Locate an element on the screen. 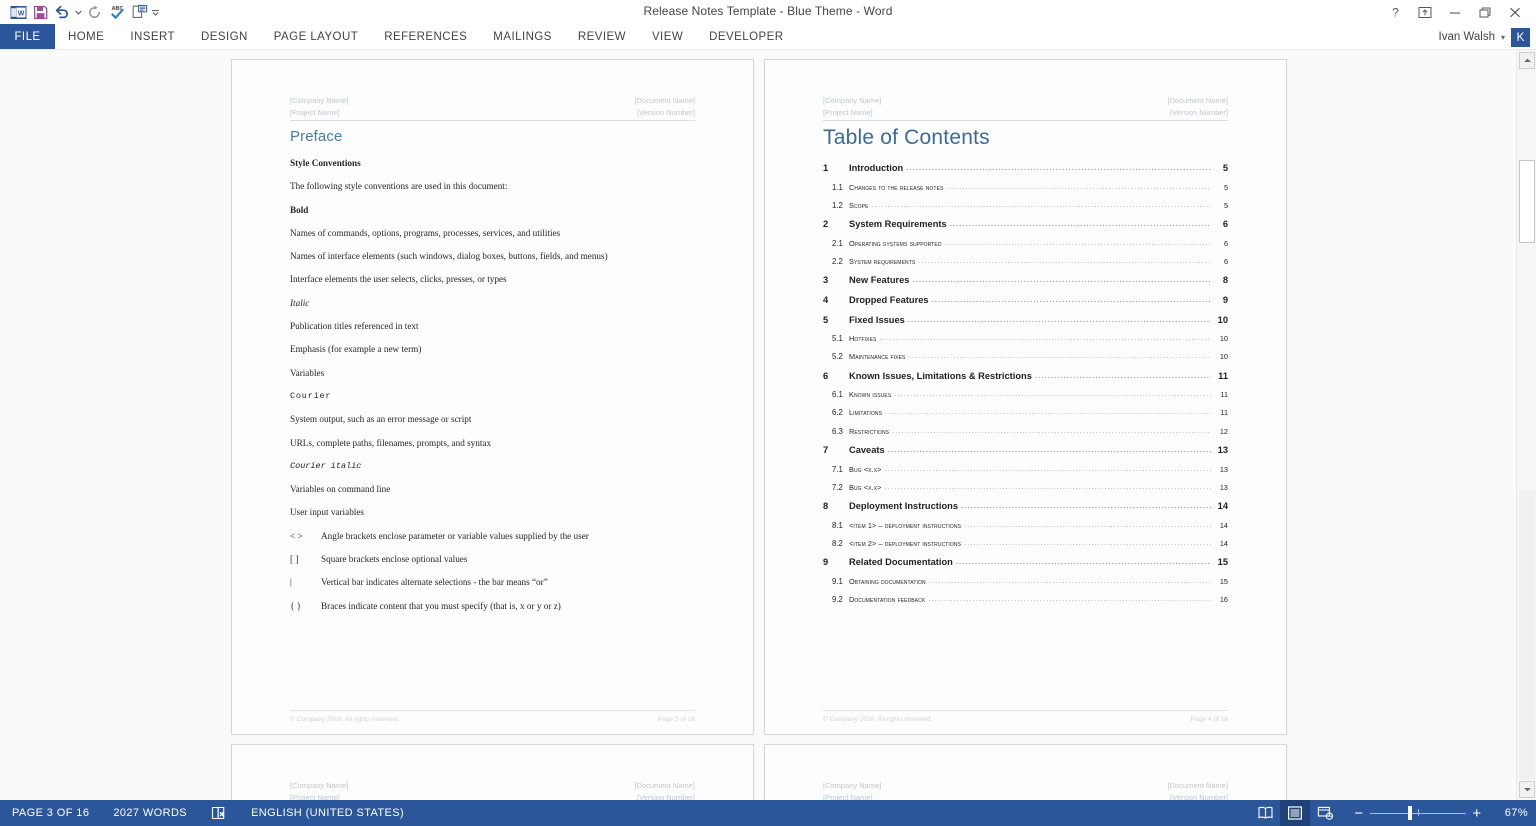 This screenshot has height=826, width=1536. account-chevron-down-icon: ▾ is located at coordinates (1503, 37).